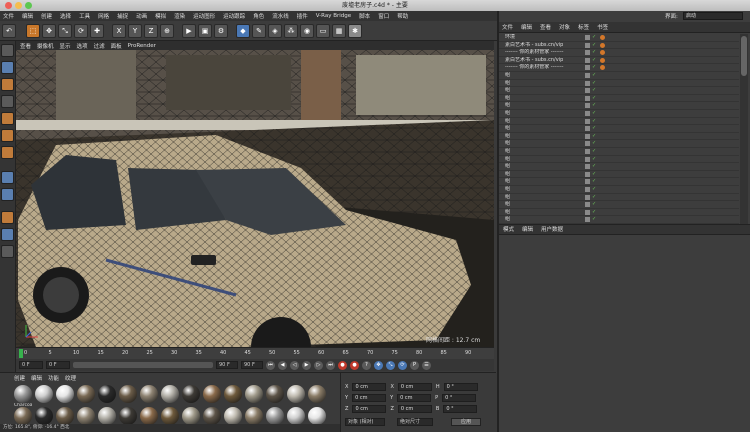 The image size is (750, 432). What do you see at coordinates (122, 16) in the screenshot?
I see `menu-snap: 捕捉` at bounding box center [122, 16].